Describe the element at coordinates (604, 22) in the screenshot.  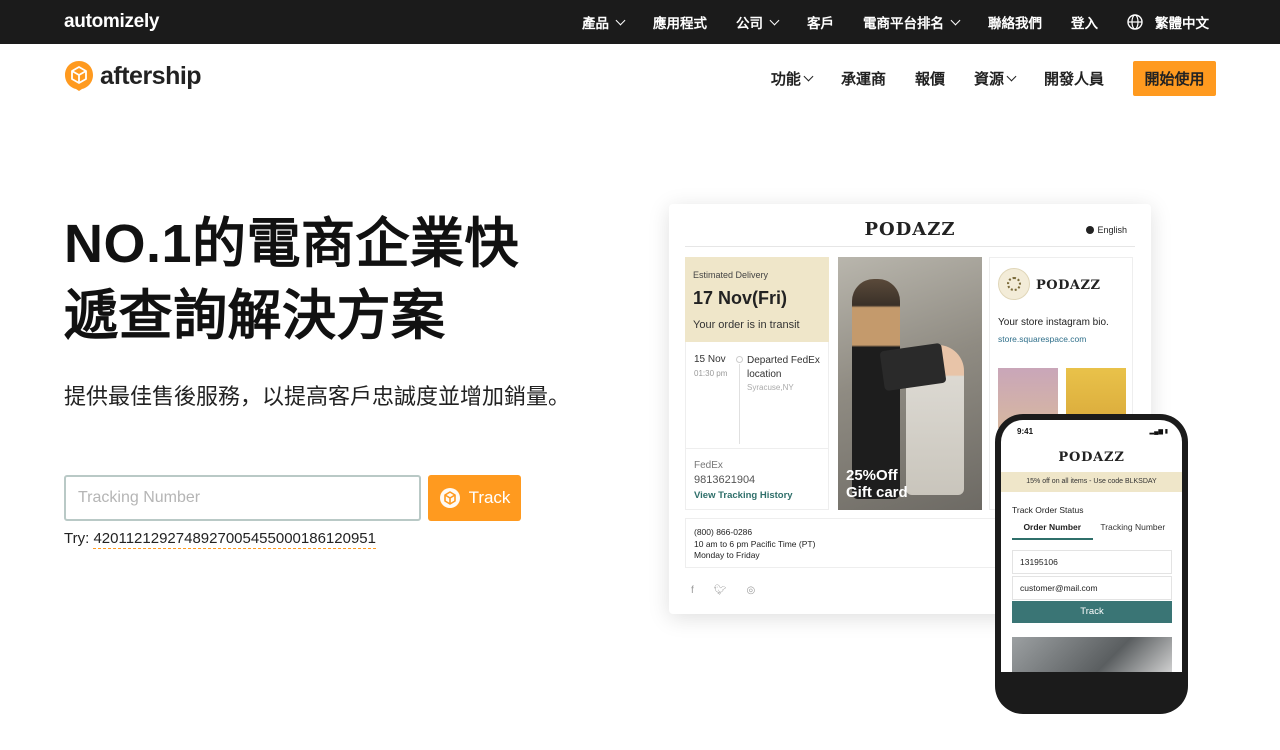
I see `top-nav-item-products: 產品` at that location.